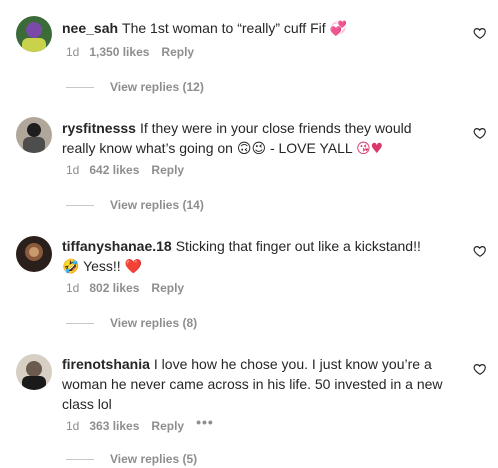  Describe the element at coordinates (106, 364) in the screenshot. I see `username: firenotshania` at that location.